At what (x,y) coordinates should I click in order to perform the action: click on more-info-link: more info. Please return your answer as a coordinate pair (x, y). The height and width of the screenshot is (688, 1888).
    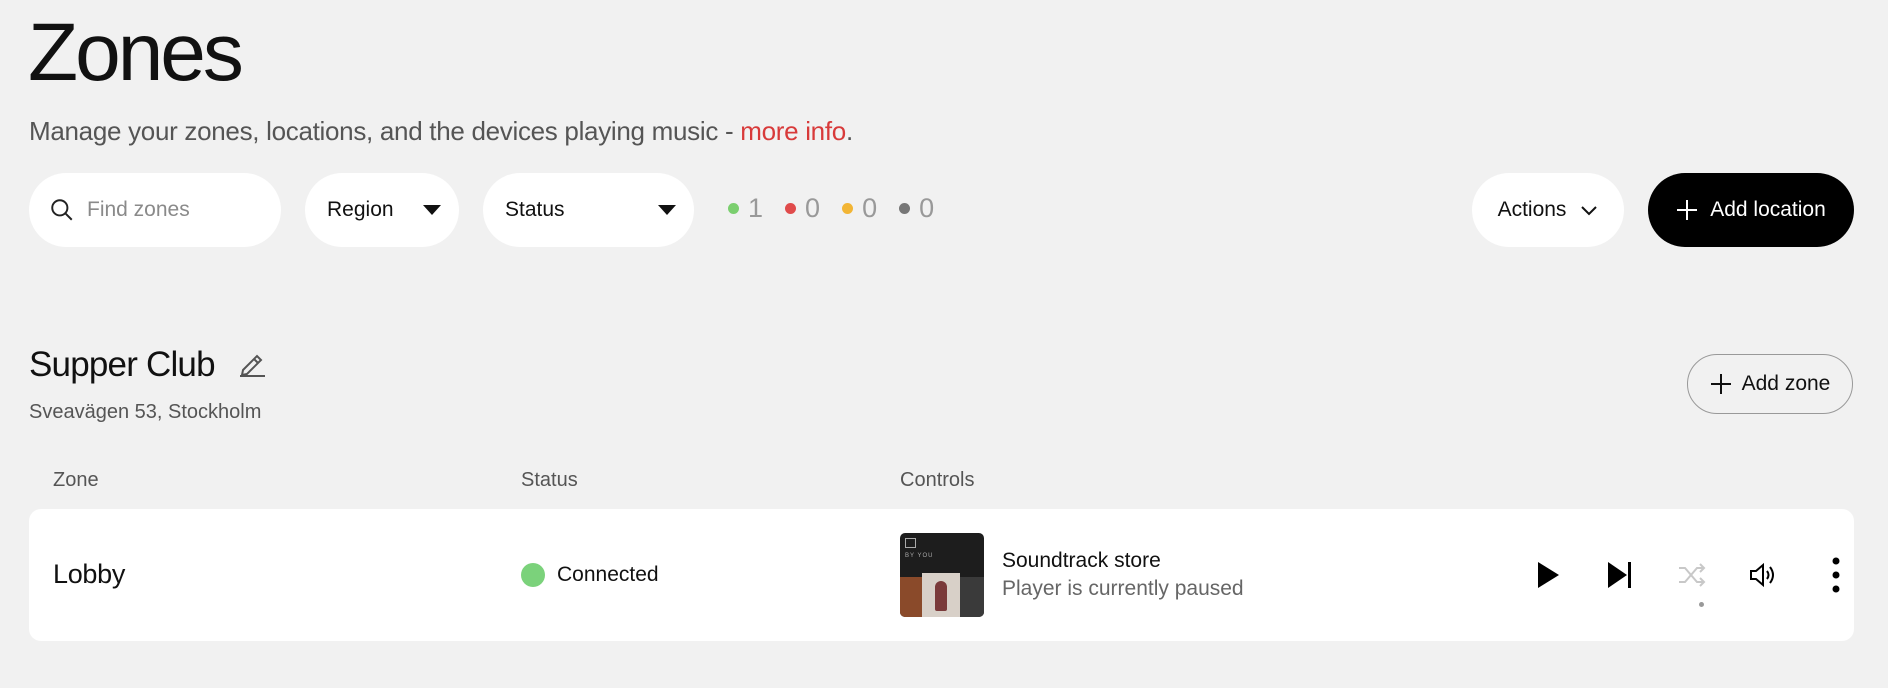
    Looking at the image, I should click on (793, 131).